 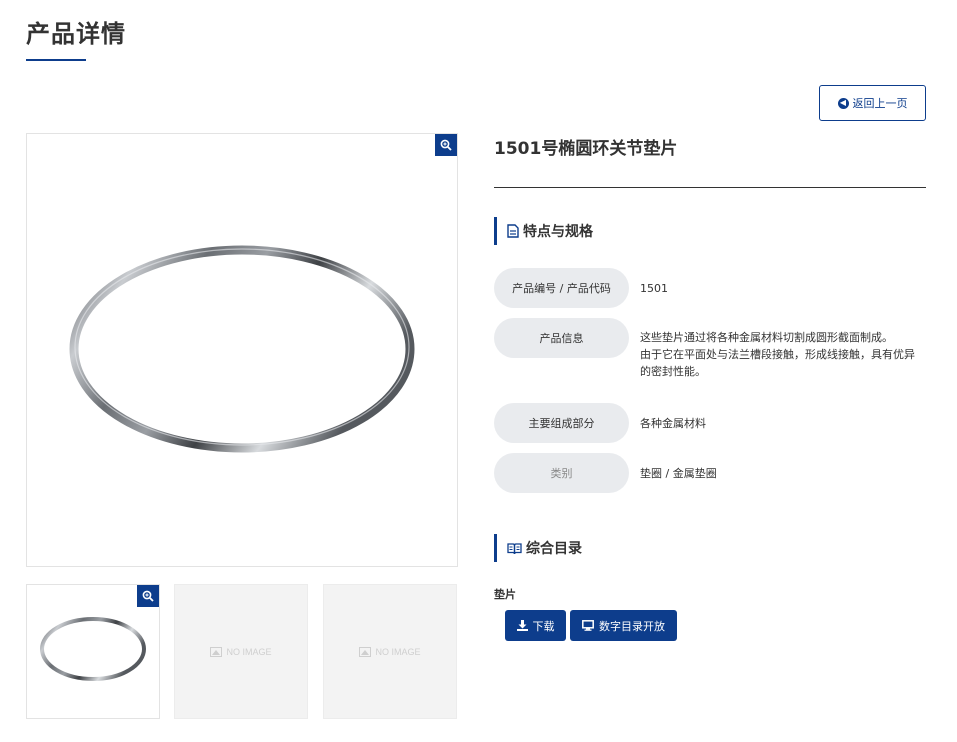 I want to click on back-button: ◀ 返回上一页, so click(x=872, y=103).